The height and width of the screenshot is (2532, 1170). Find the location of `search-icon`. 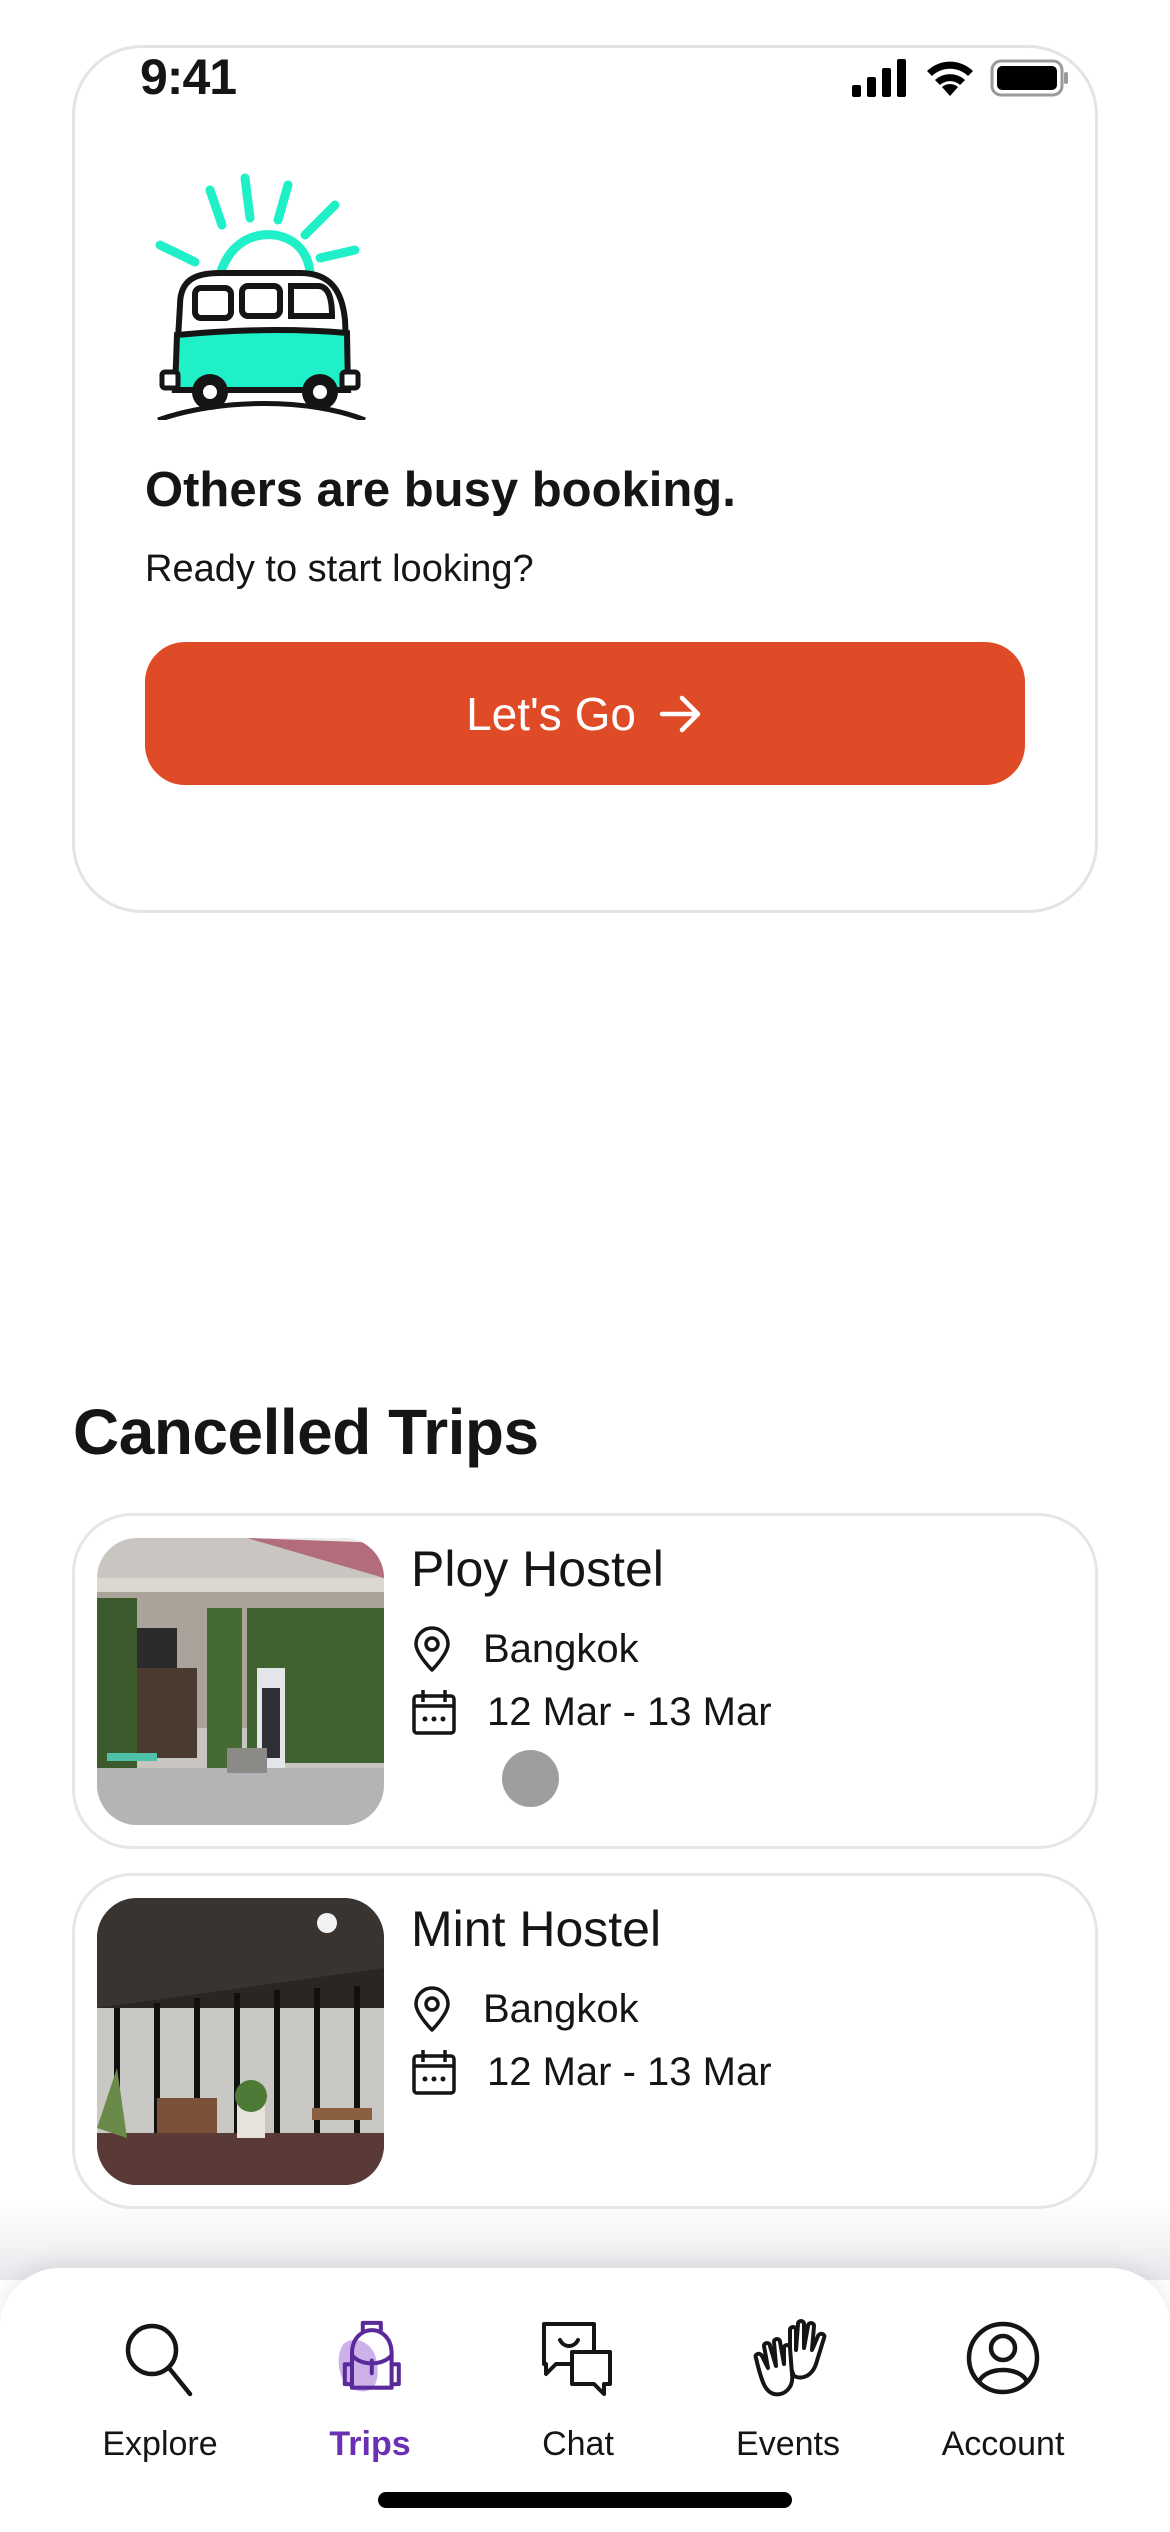

search-icon is located at coordinates (159, 2360).